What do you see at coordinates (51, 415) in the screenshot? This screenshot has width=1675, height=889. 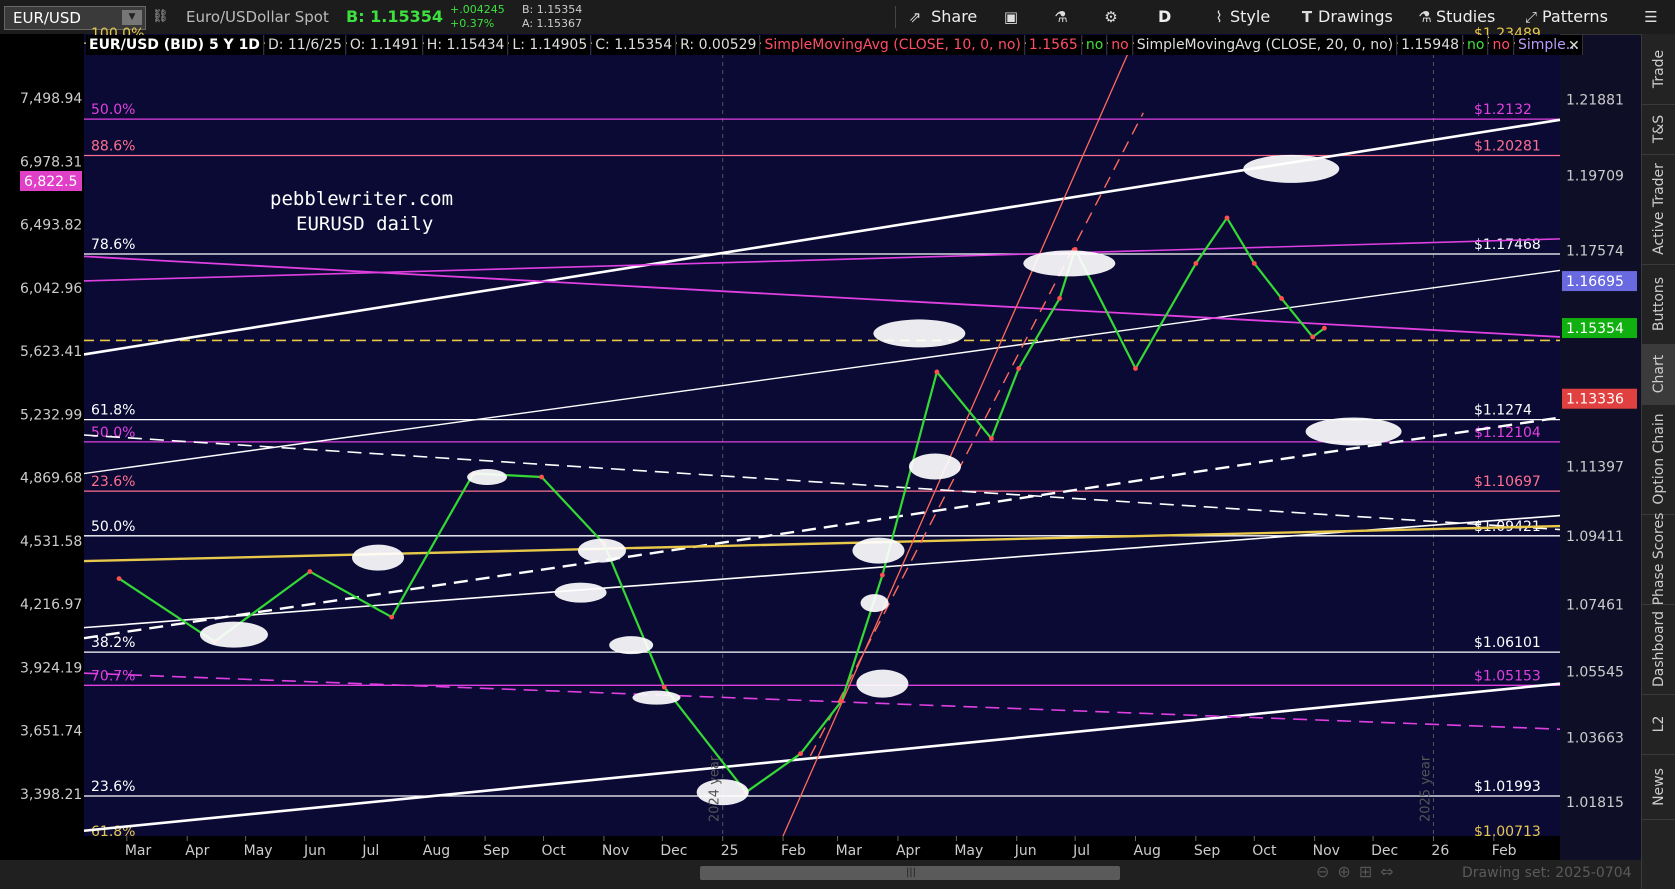 I see `left-axis-tick: 5,232.99` at bounding box center [51, 415].